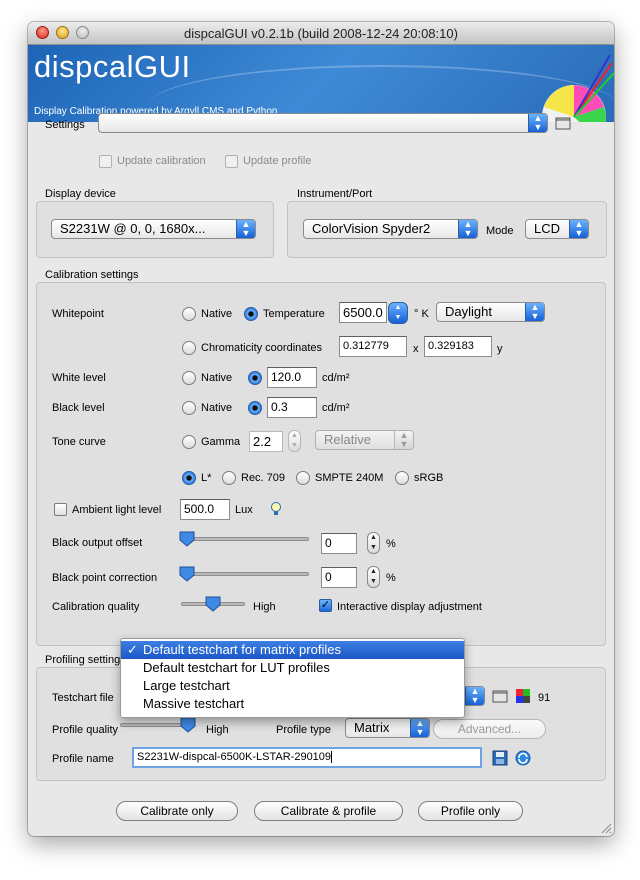 Image resolution: width=640 pixels, height=880 pixels. What do you see at coordinates (500, 231) in the screenshot?
I see `mode-label: Mode` at bounding box center [500, 231].